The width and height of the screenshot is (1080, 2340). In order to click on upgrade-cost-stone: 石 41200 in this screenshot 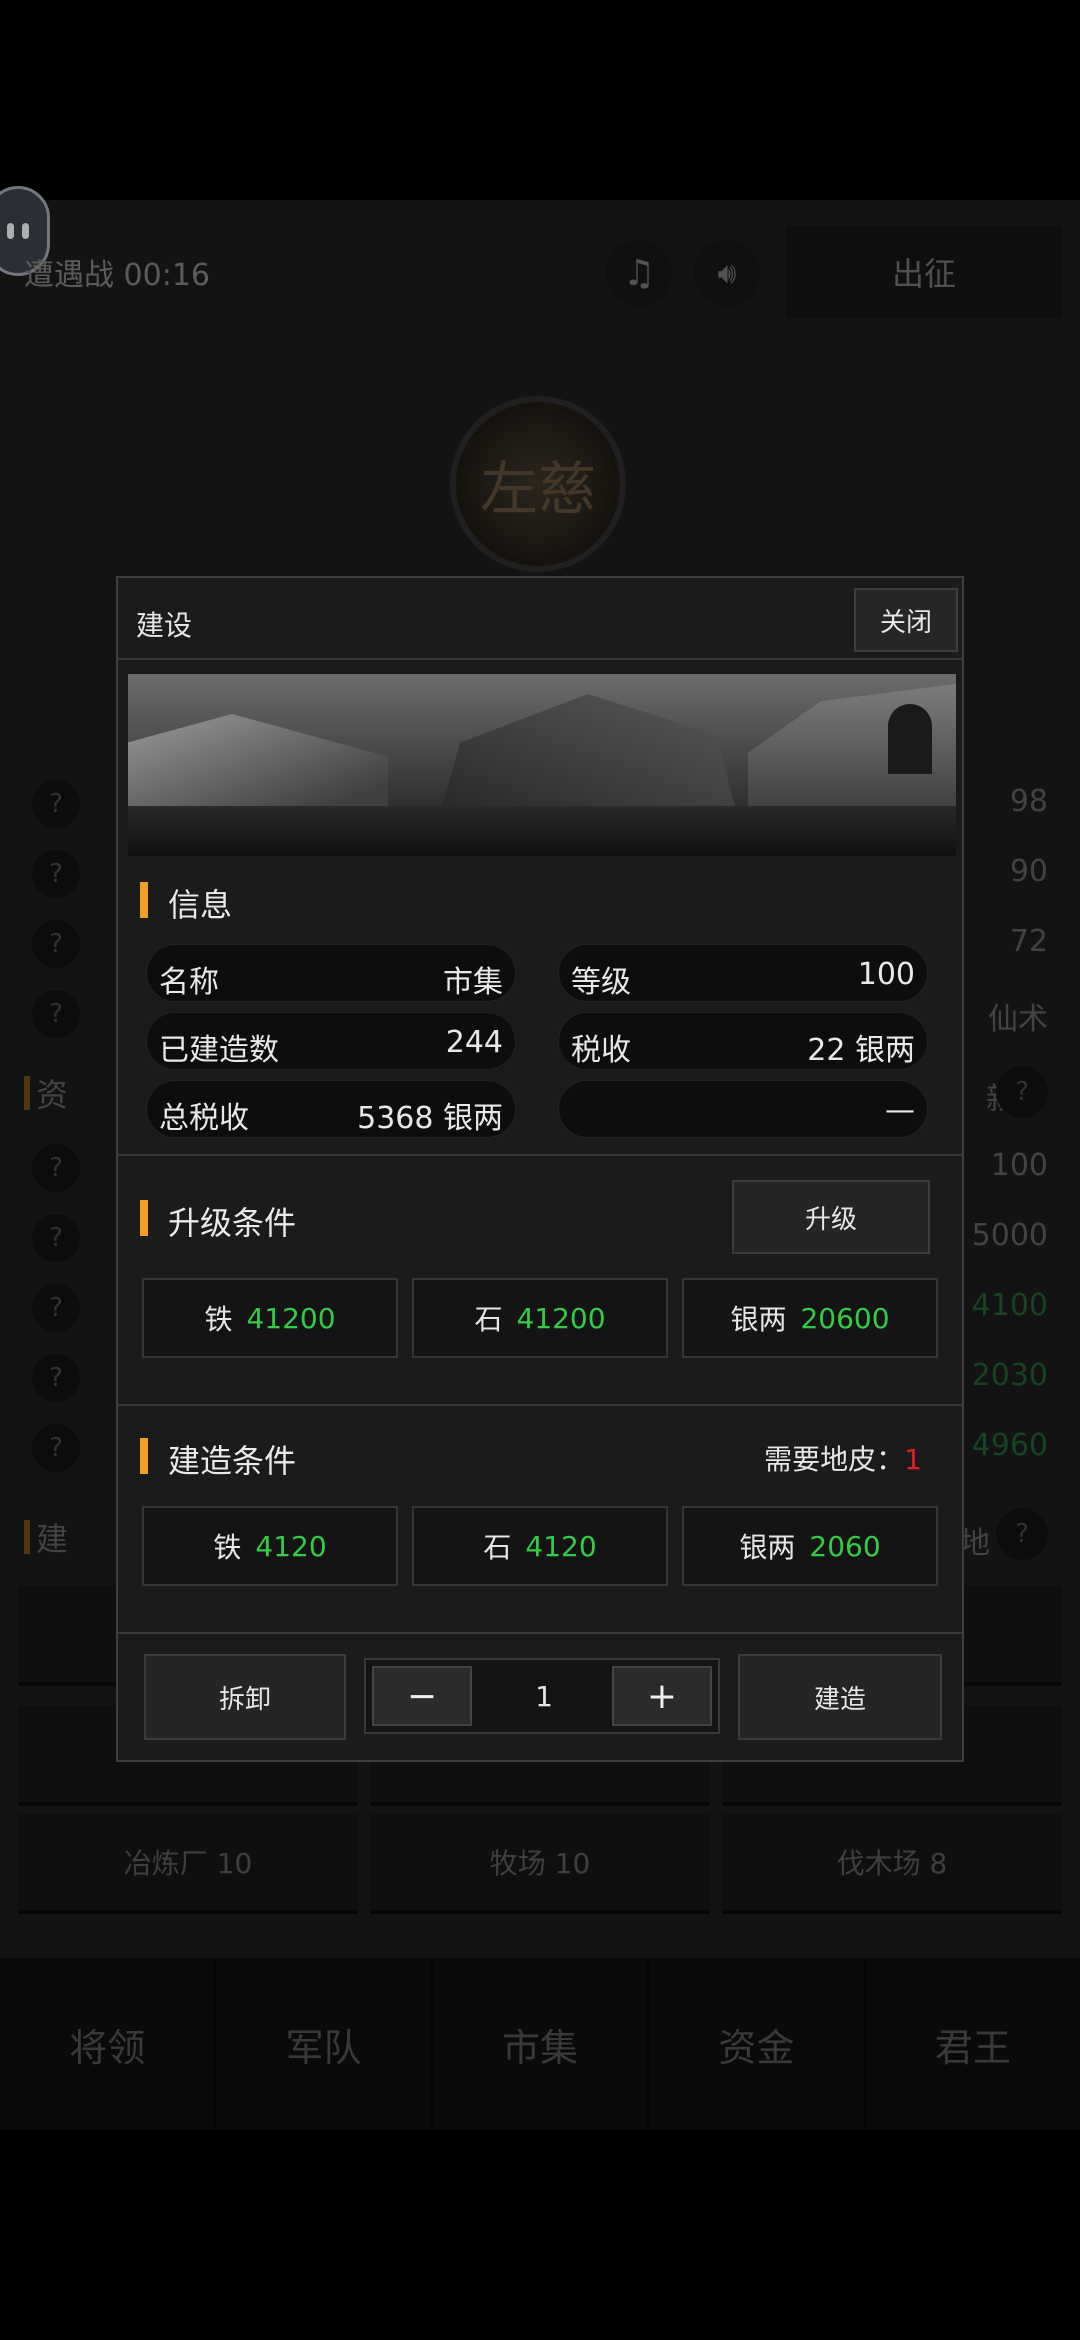, I will do `click(540, 1318)`.